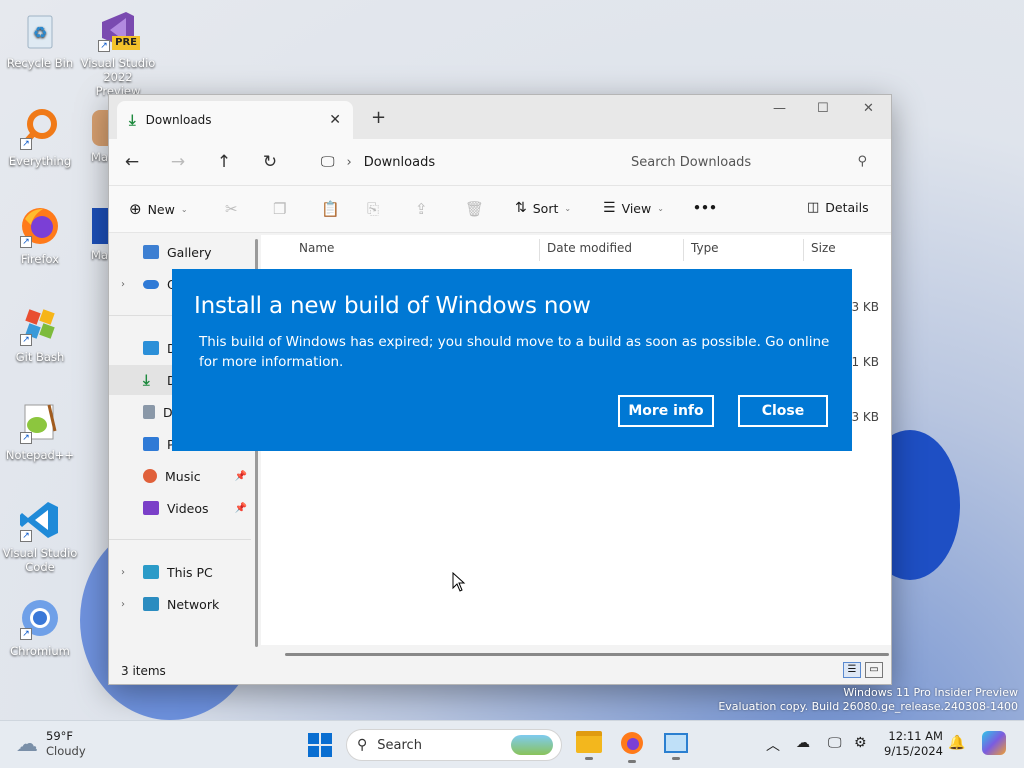 Image resolution: width=1024 pixels, height=768 pixels. Describe the element at coordinates (151, 604) in the screenshot. I see `network-icon` at that location.